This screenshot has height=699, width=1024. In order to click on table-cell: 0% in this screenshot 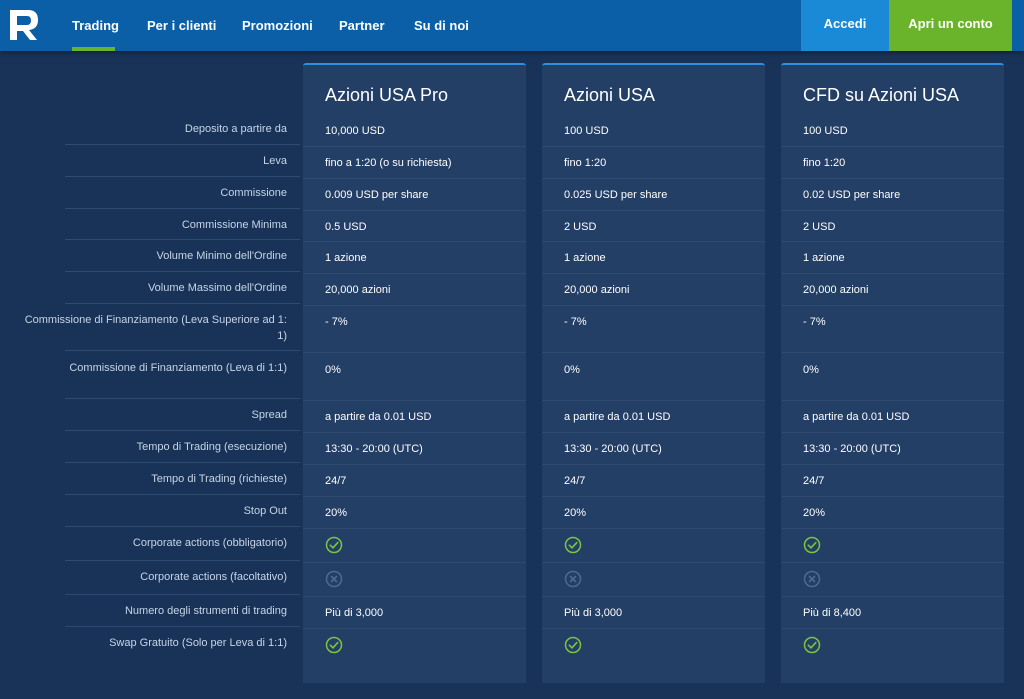, I will do `click(333, 370)`.